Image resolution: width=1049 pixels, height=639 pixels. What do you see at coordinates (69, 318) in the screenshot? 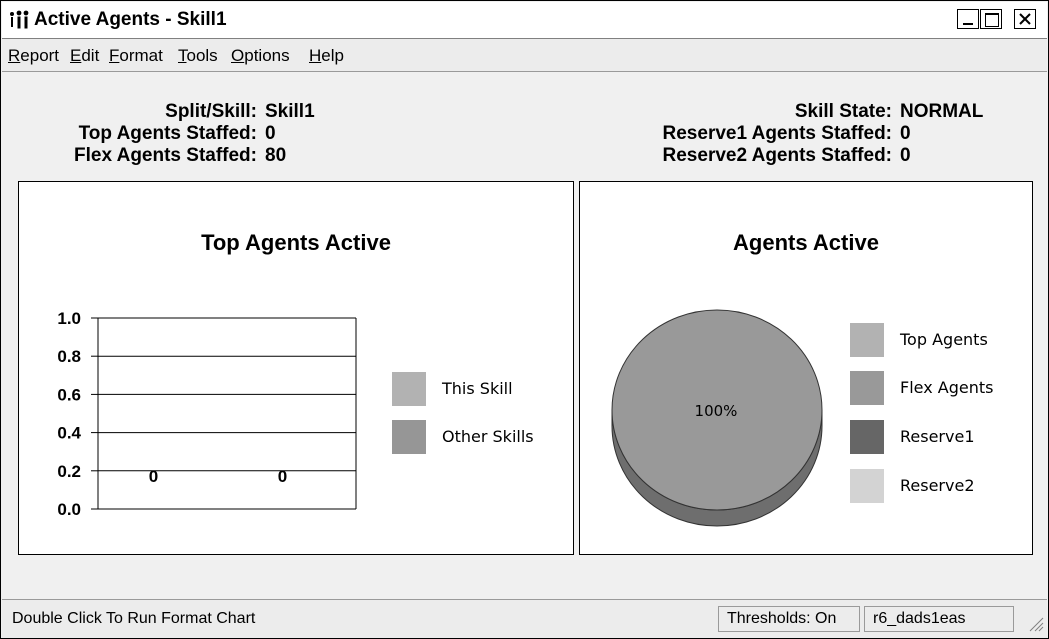
I see `y-tick-label: 1.0` at bounding box center [69, 318].